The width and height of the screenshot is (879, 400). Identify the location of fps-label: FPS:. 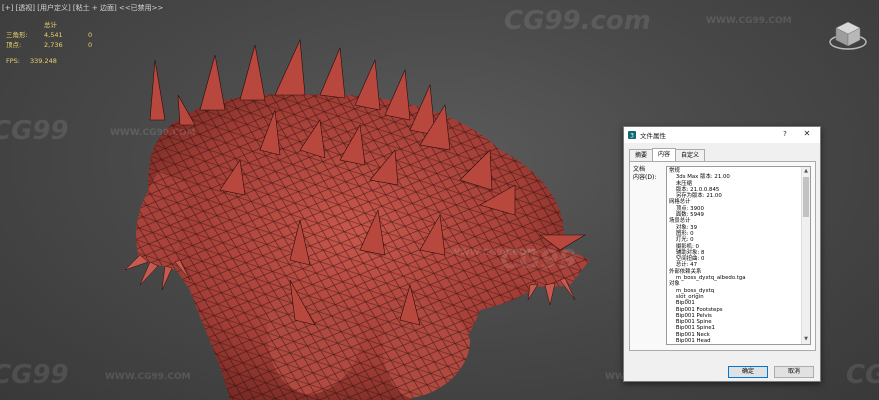
(13, 61).